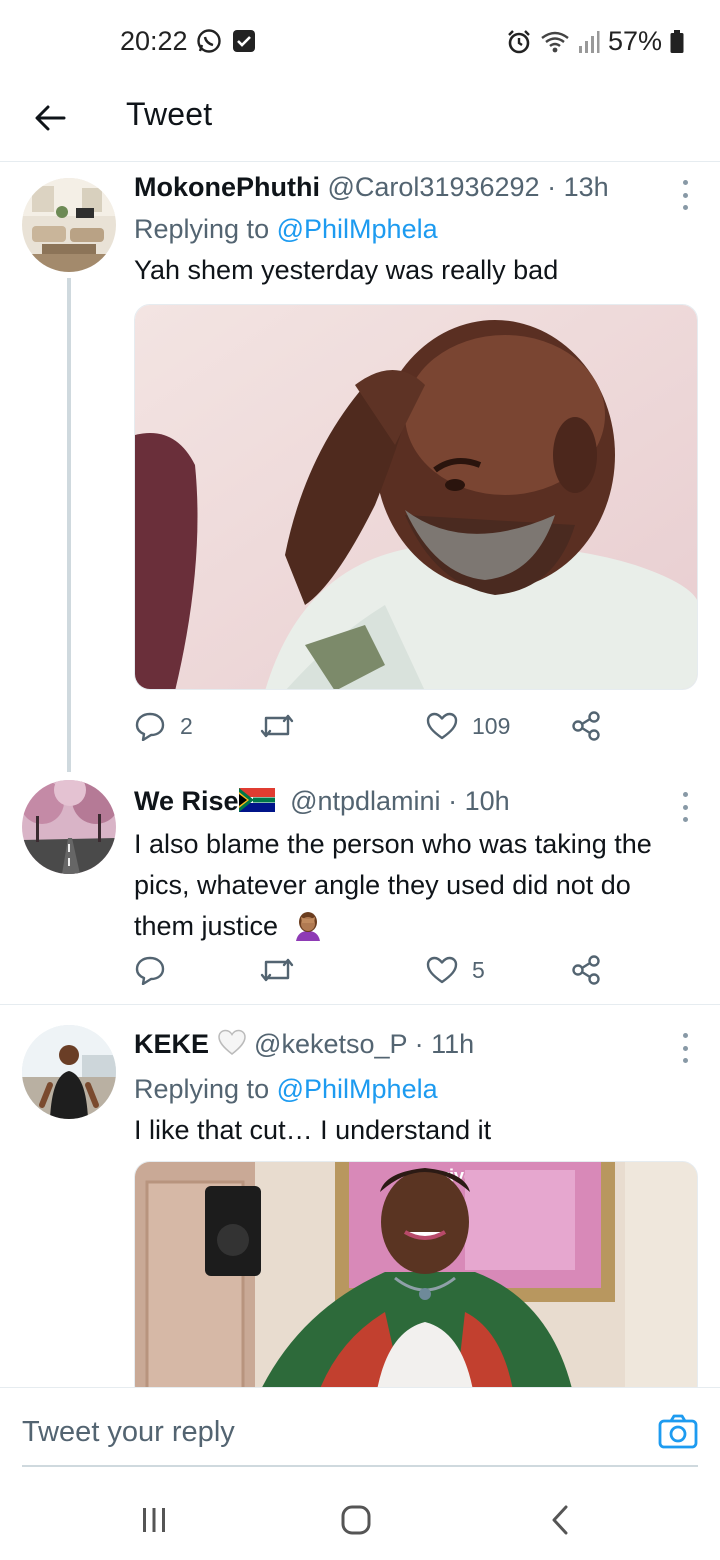 The image size is (720, 1560). I want to click on recents-icon, so click(154, 1520).